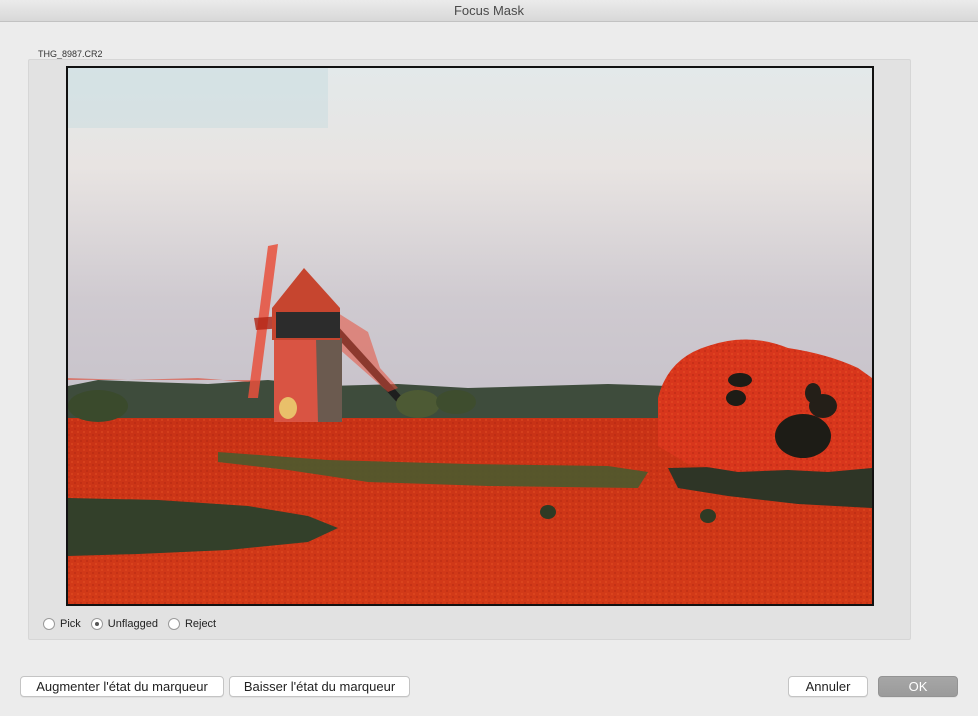 This screenshot has height=716, width=978. What do you see at coordinates (70, 54) in the screenshot?
I see `image-filename: THG_8987.CR2` at bounding box center [70, 54].